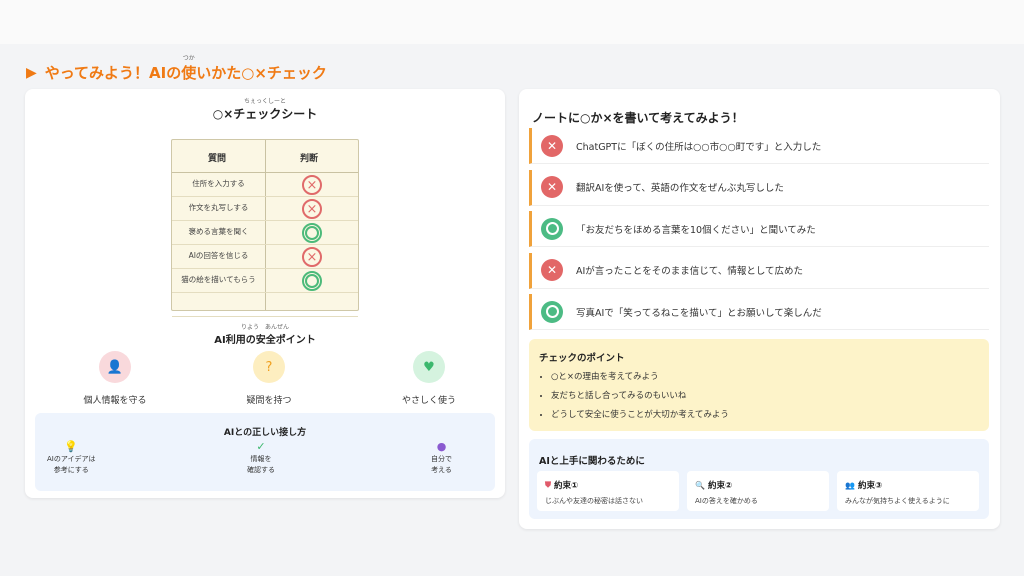 The height and width of the screenshot is (576, 1024). What do you see at coordinates (265, 433) in the screenshot?
I see `relation-title: AIとの正しい接し方` at bounding box center [265, 433].